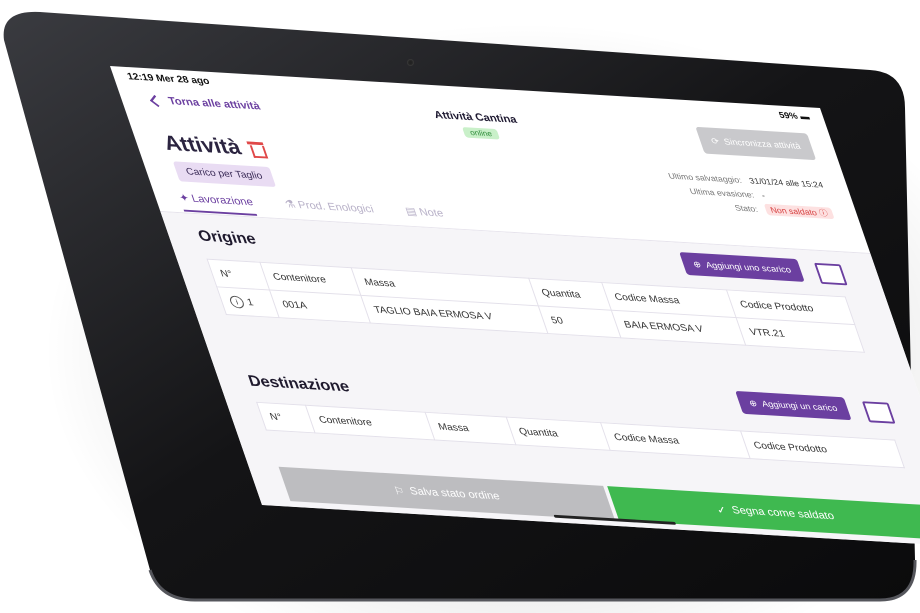 Image resolution: width=920 pixels, height=613 pixels. What do you see at coordinates (799, 405) in the screenshot?
I see `add-load-label: Aggiungi un carico` at bounding box center [799, 405].